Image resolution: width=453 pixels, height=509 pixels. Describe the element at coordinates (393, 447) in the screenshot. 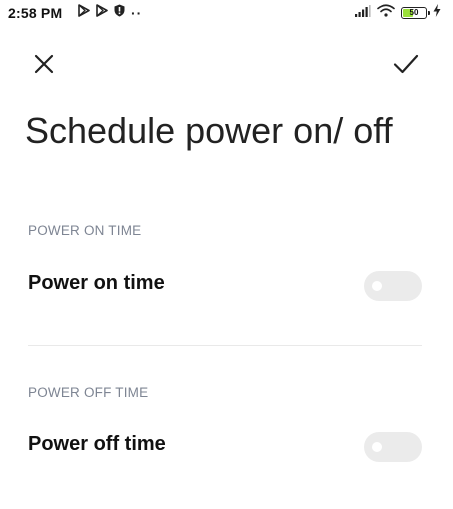

I see `power-off-toggle` at that location.